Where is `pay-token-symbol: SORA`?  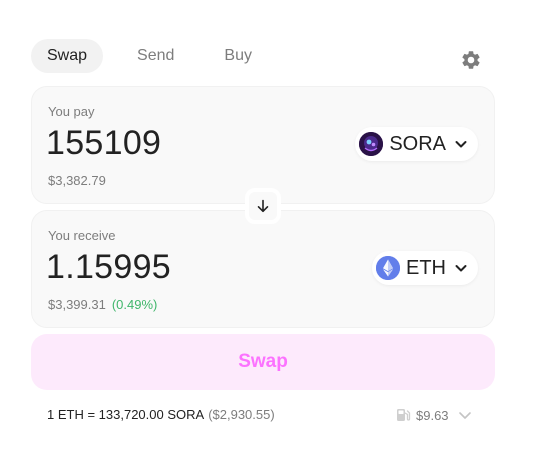 pay-token-symbol: SORA is located at coordinates (417, 143).